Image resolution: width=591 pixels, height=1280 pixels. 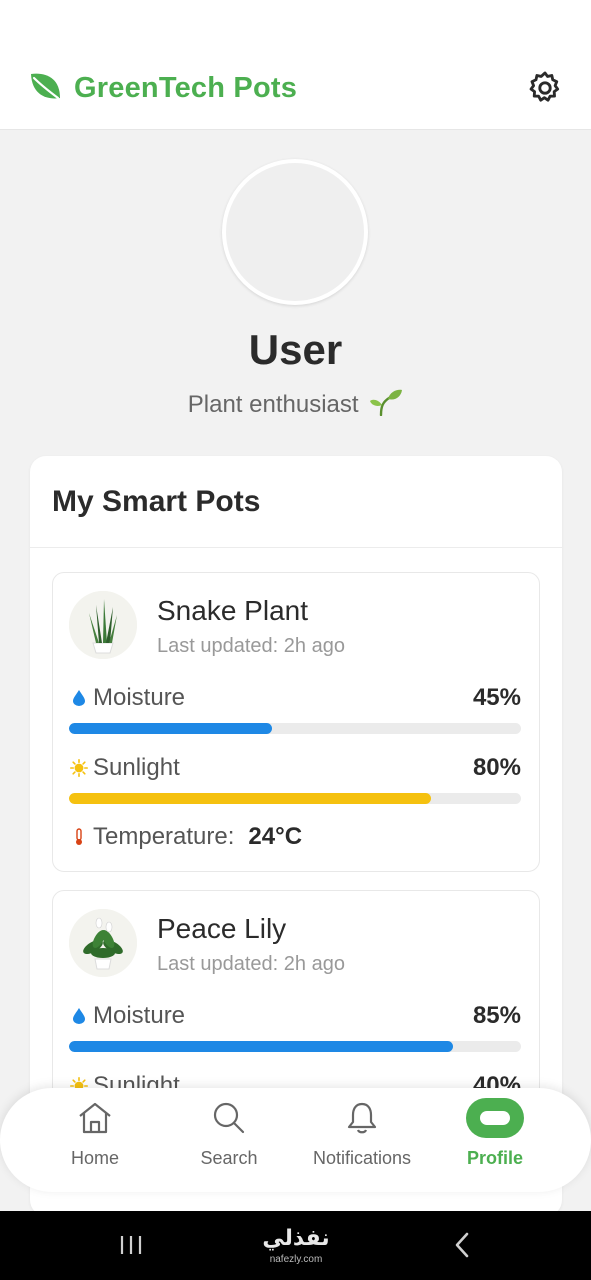 I want to click on moisture-metric: Moisture 85%, so click(x=295, y=1026).